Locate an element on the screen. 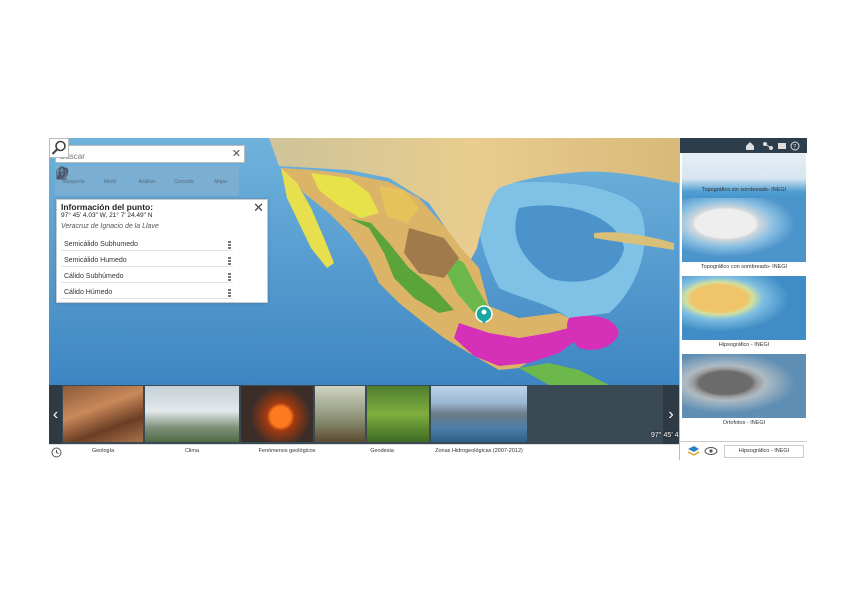  info-row-label: Semicálido Subhumedo is located at coordinates (101, 244).